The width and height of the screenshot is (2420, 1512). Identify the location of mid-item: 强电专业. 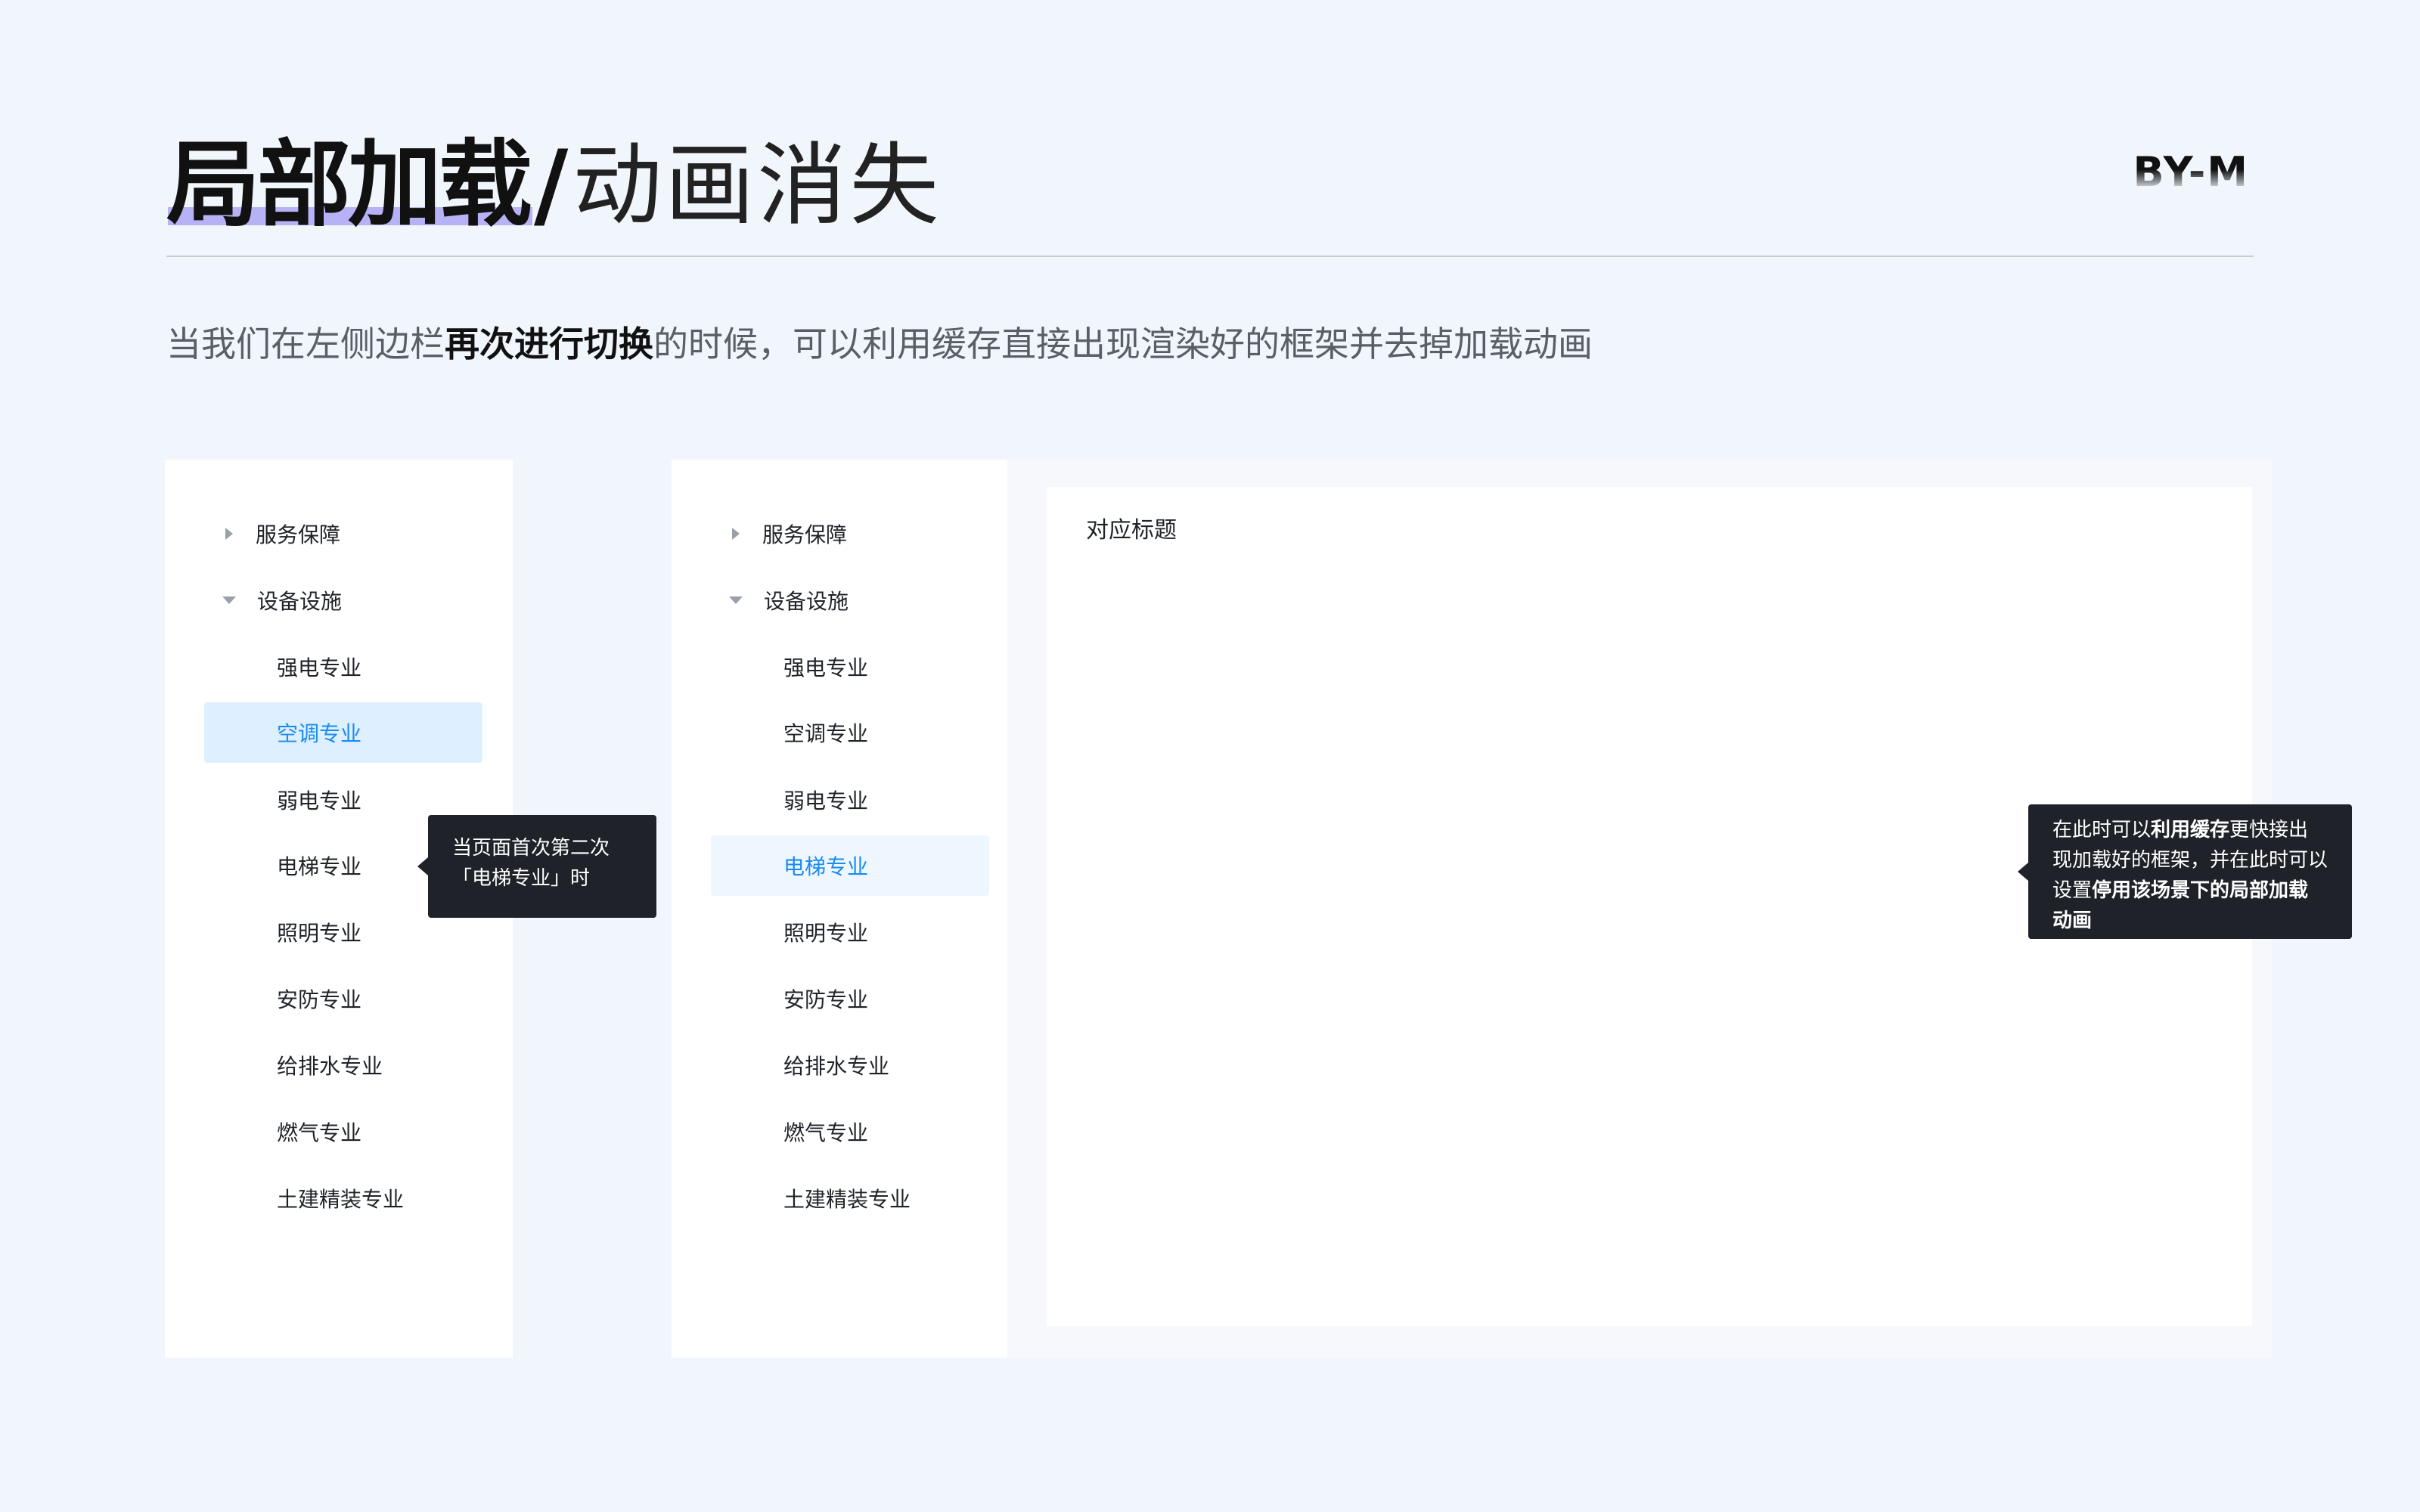
(825, 667).